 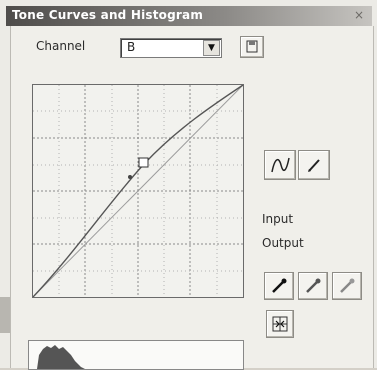 What do you see at coordinates (143, 162) in the screenshot?
I see `curve-control-point` at bounding box center [143, 162].